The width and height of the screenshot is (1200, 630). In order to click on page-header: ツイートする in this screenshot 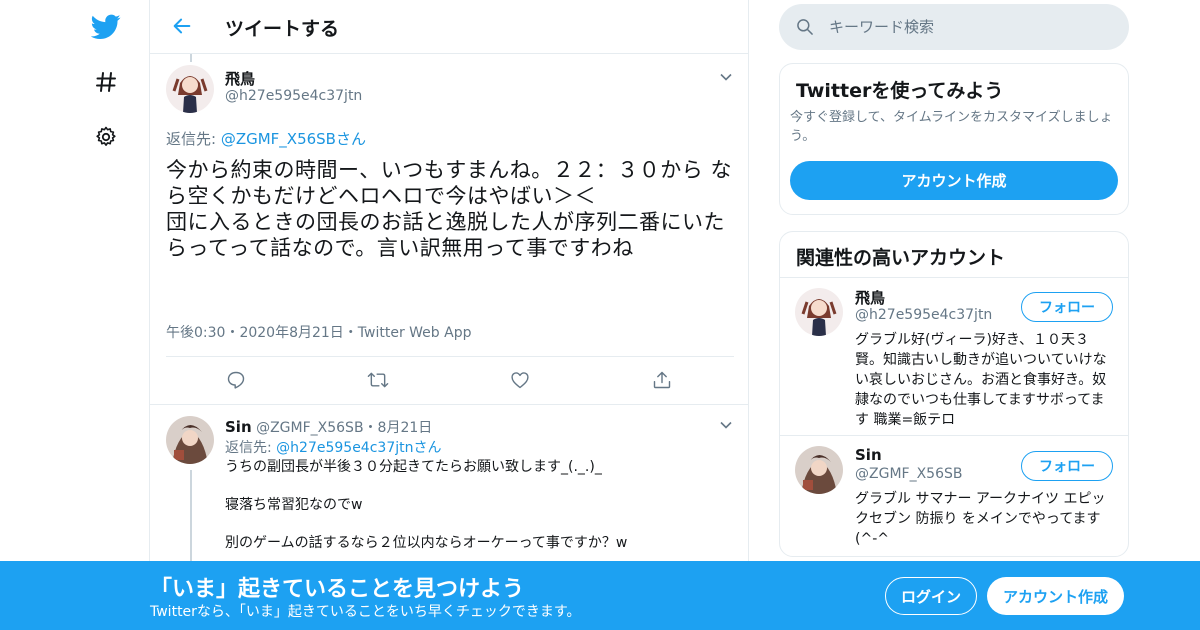, I will do `click(449, 27)`.